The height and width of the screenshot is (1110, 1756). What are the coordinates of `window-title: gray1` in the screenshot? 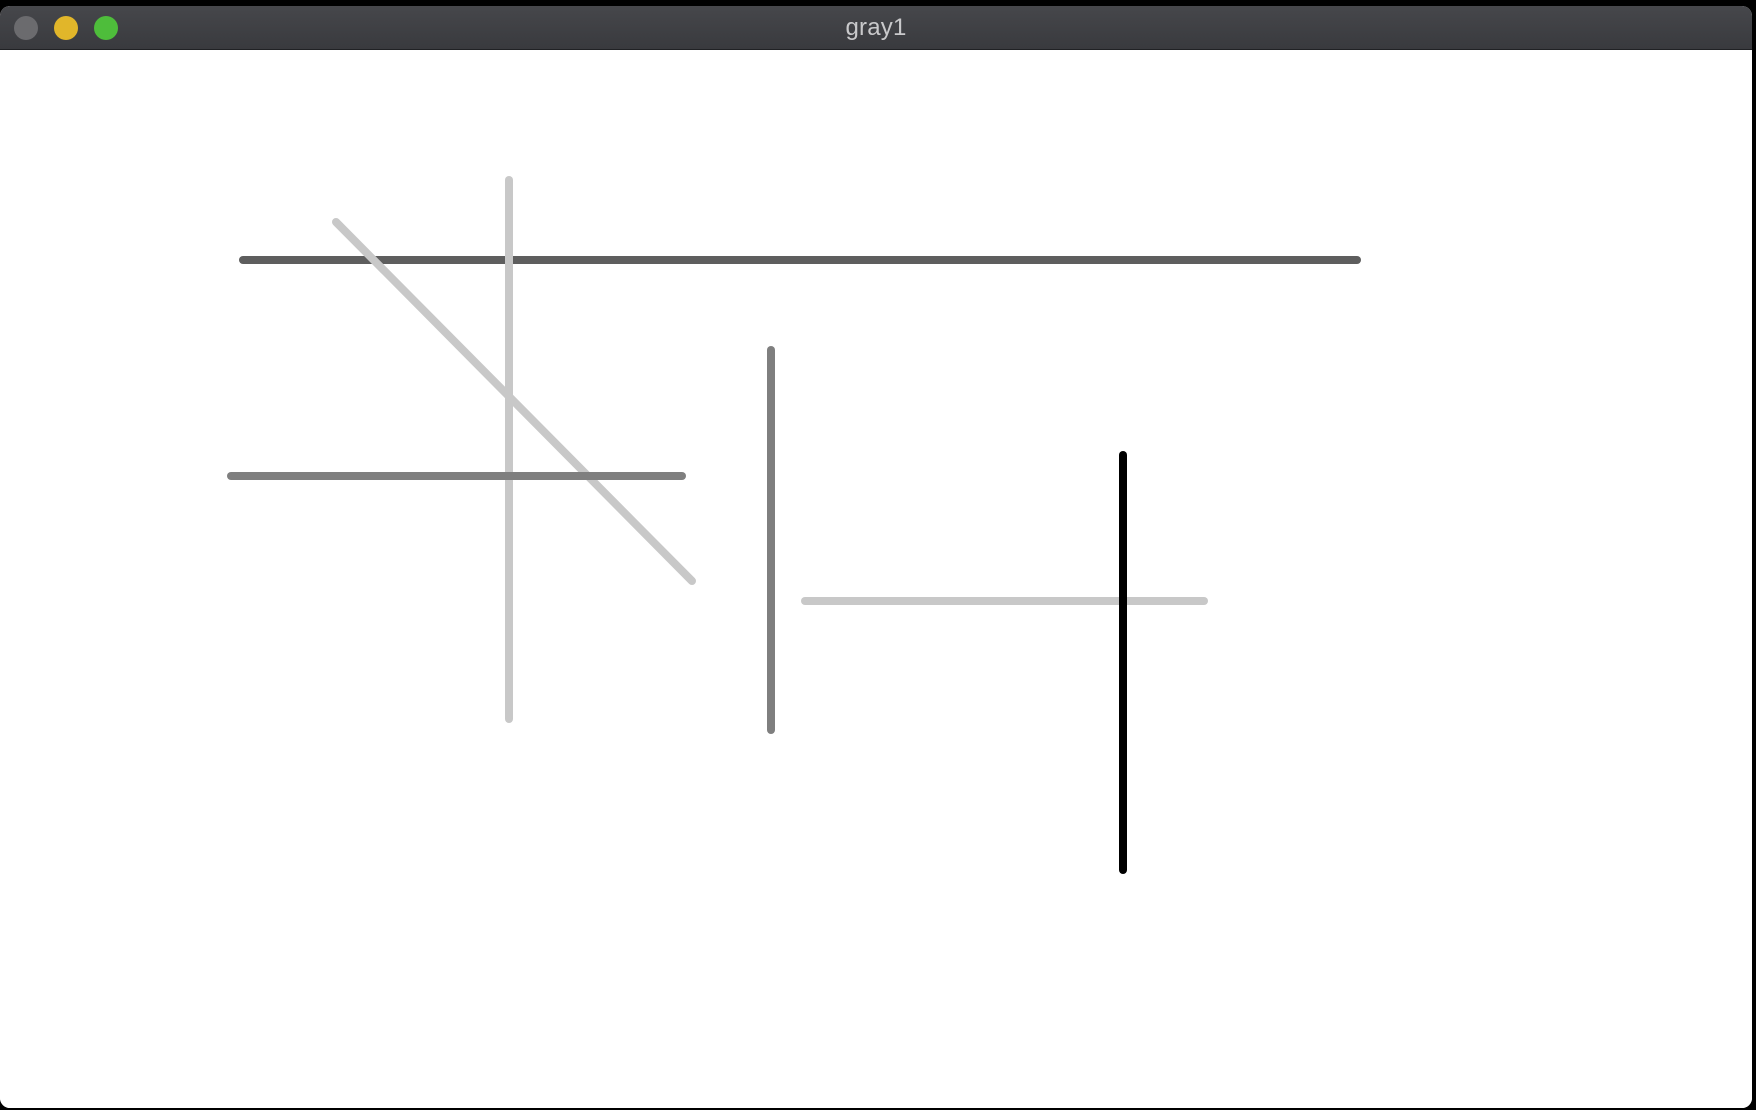 It's located at (876, 27).